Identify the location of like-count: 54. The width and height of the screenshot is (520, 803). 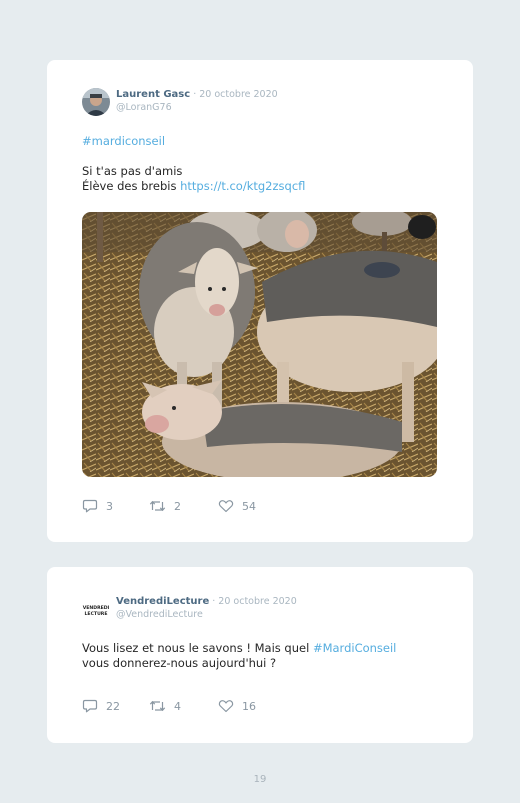
(249, 506).